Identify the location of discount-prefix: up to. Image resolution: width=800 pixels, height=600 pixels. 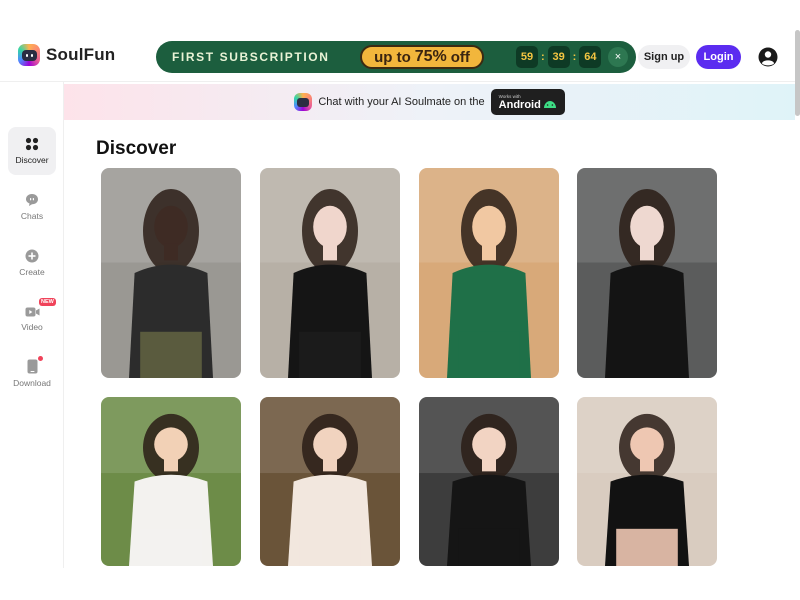
(392, 57).